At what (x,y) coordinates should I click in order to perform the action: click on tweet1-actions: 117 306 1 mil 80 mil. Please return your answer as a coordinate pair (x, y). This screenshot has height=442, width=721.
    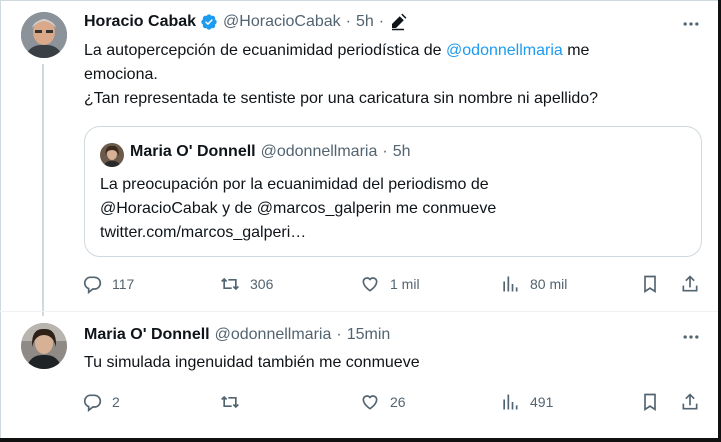
    Looking at the image, I should click on (394, 285).